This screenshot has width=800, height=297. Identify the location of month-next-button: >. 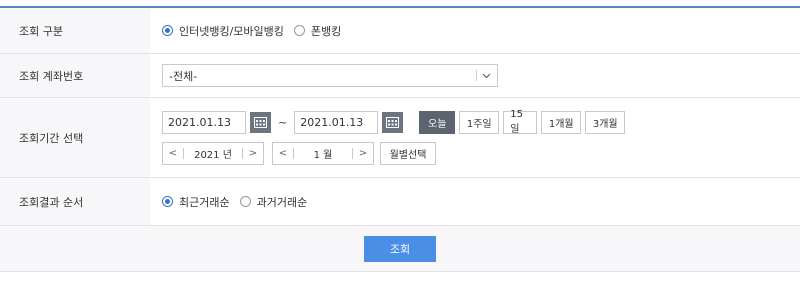
(363, 153).